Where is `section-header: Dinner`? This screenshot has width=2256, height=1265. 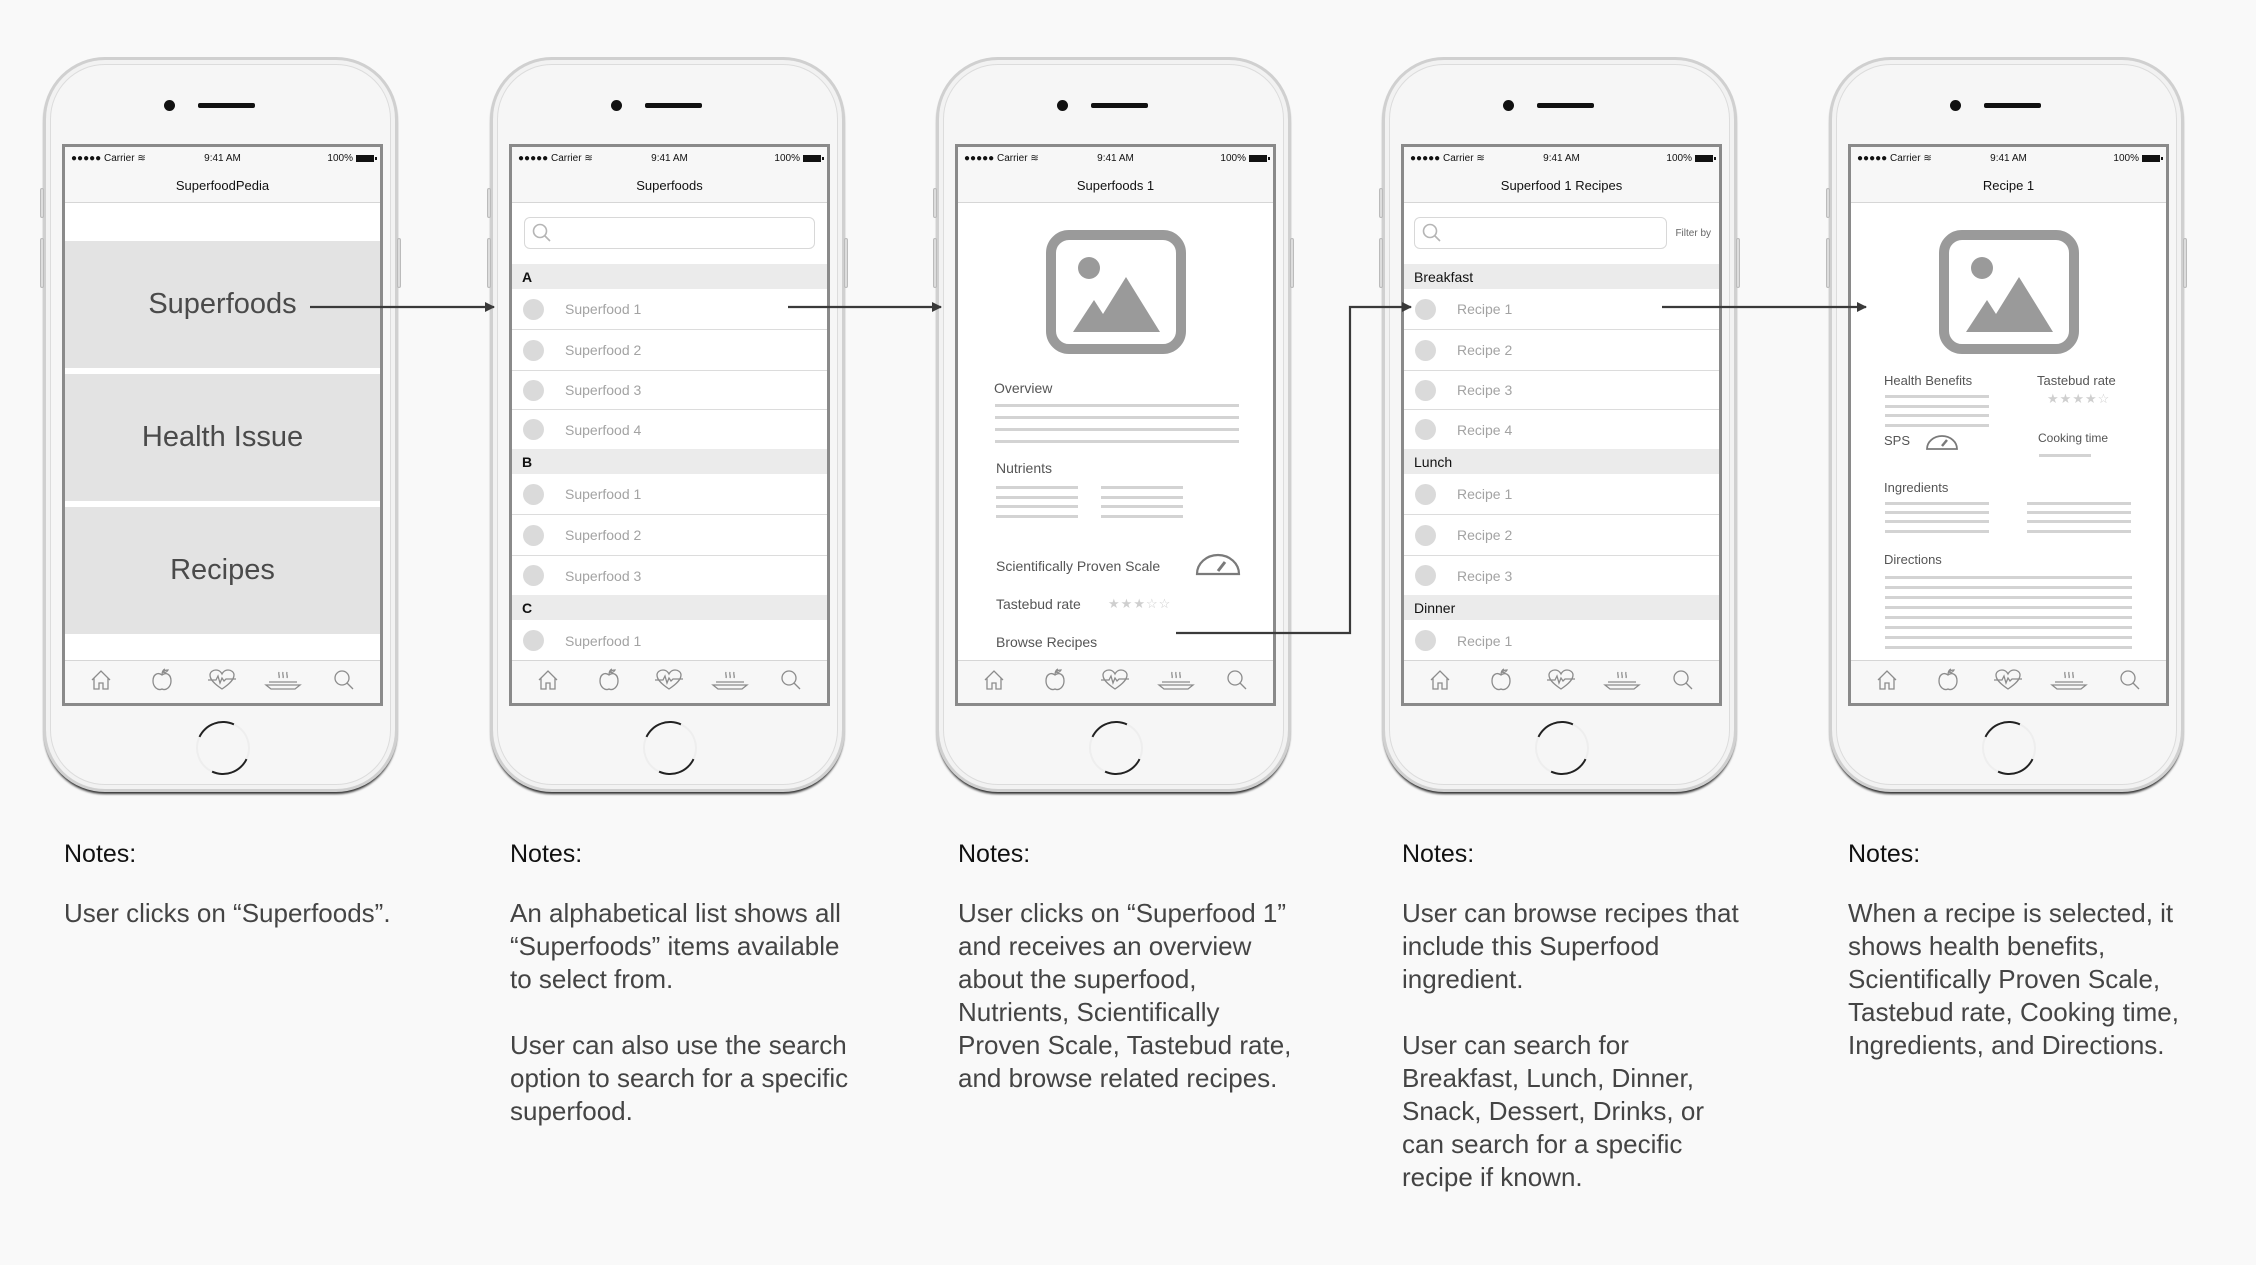
section-header: Dinner is located at coordinates (1561, 607).